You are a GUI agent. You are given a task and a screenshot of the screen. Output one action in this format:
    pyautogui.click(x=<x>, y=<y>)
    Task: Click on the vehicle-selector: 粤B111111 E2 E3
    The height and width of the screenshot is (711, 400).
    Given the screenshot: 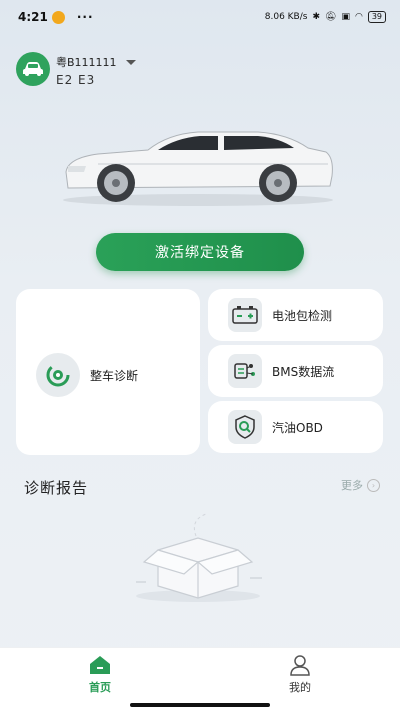 What is the action you would take?
    pyautogui.click(x=76, y=69)
    